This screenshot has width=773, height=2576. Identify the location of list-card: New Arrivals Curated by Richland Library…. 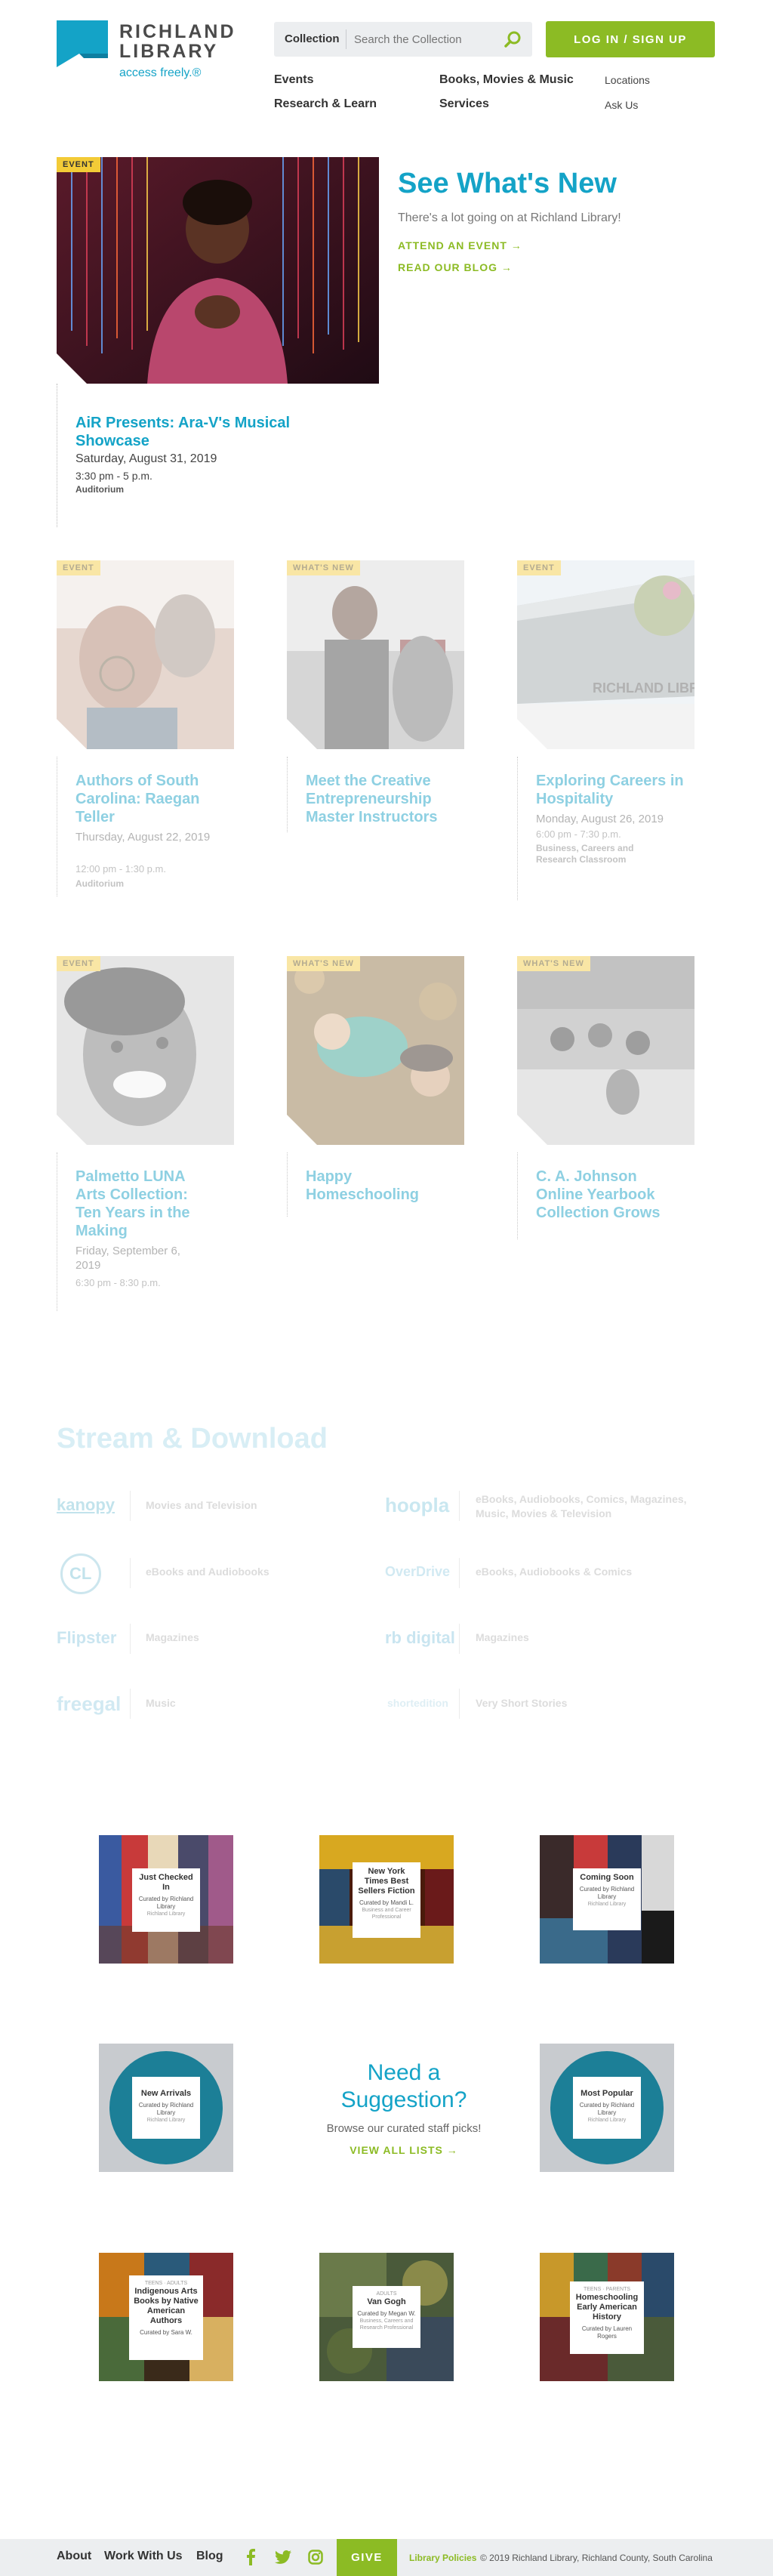
(166, 2108).